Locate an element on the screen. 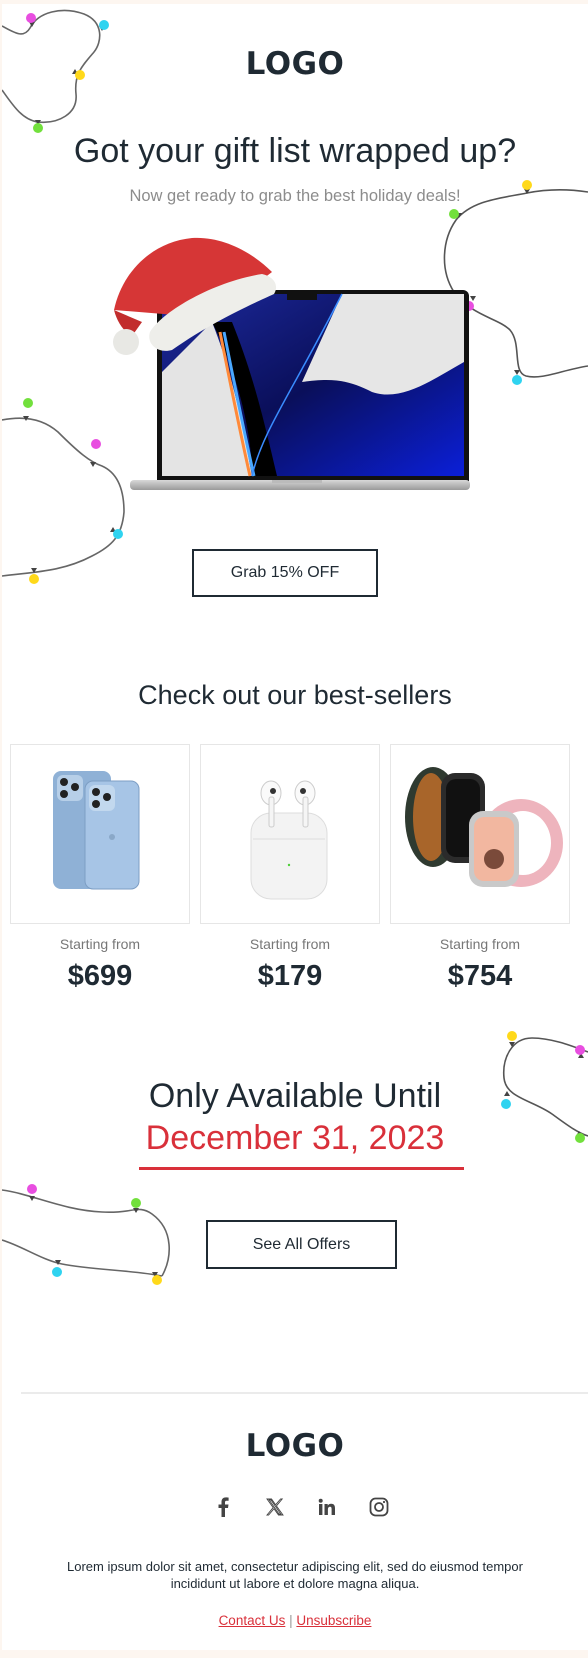  string-lights-left-lower is located at coordinates (86, 1234).